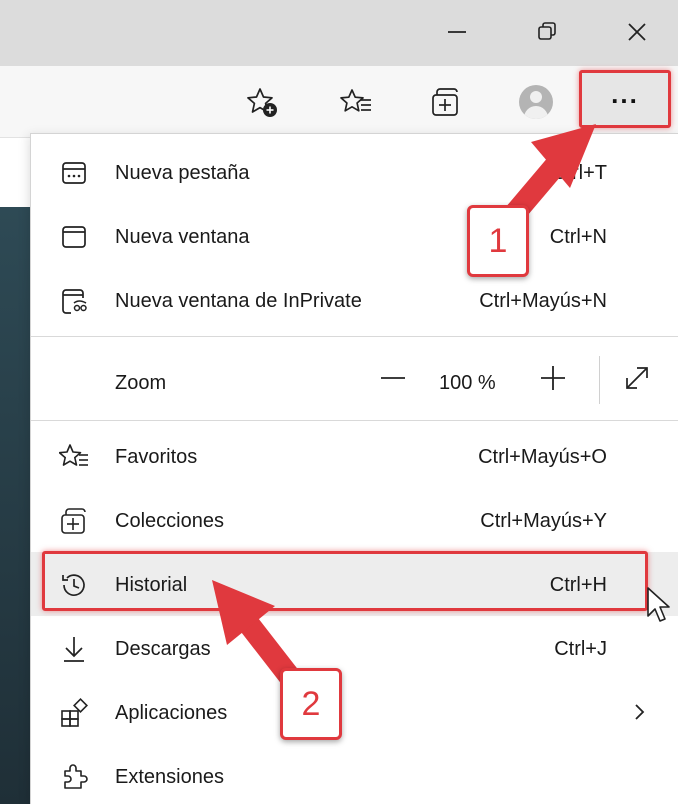 This screenshot has width=678, height=804. What do you see at coordinates (74, 585) in the screenshot?
I see `history-icon` at bounding box center [74, 585].